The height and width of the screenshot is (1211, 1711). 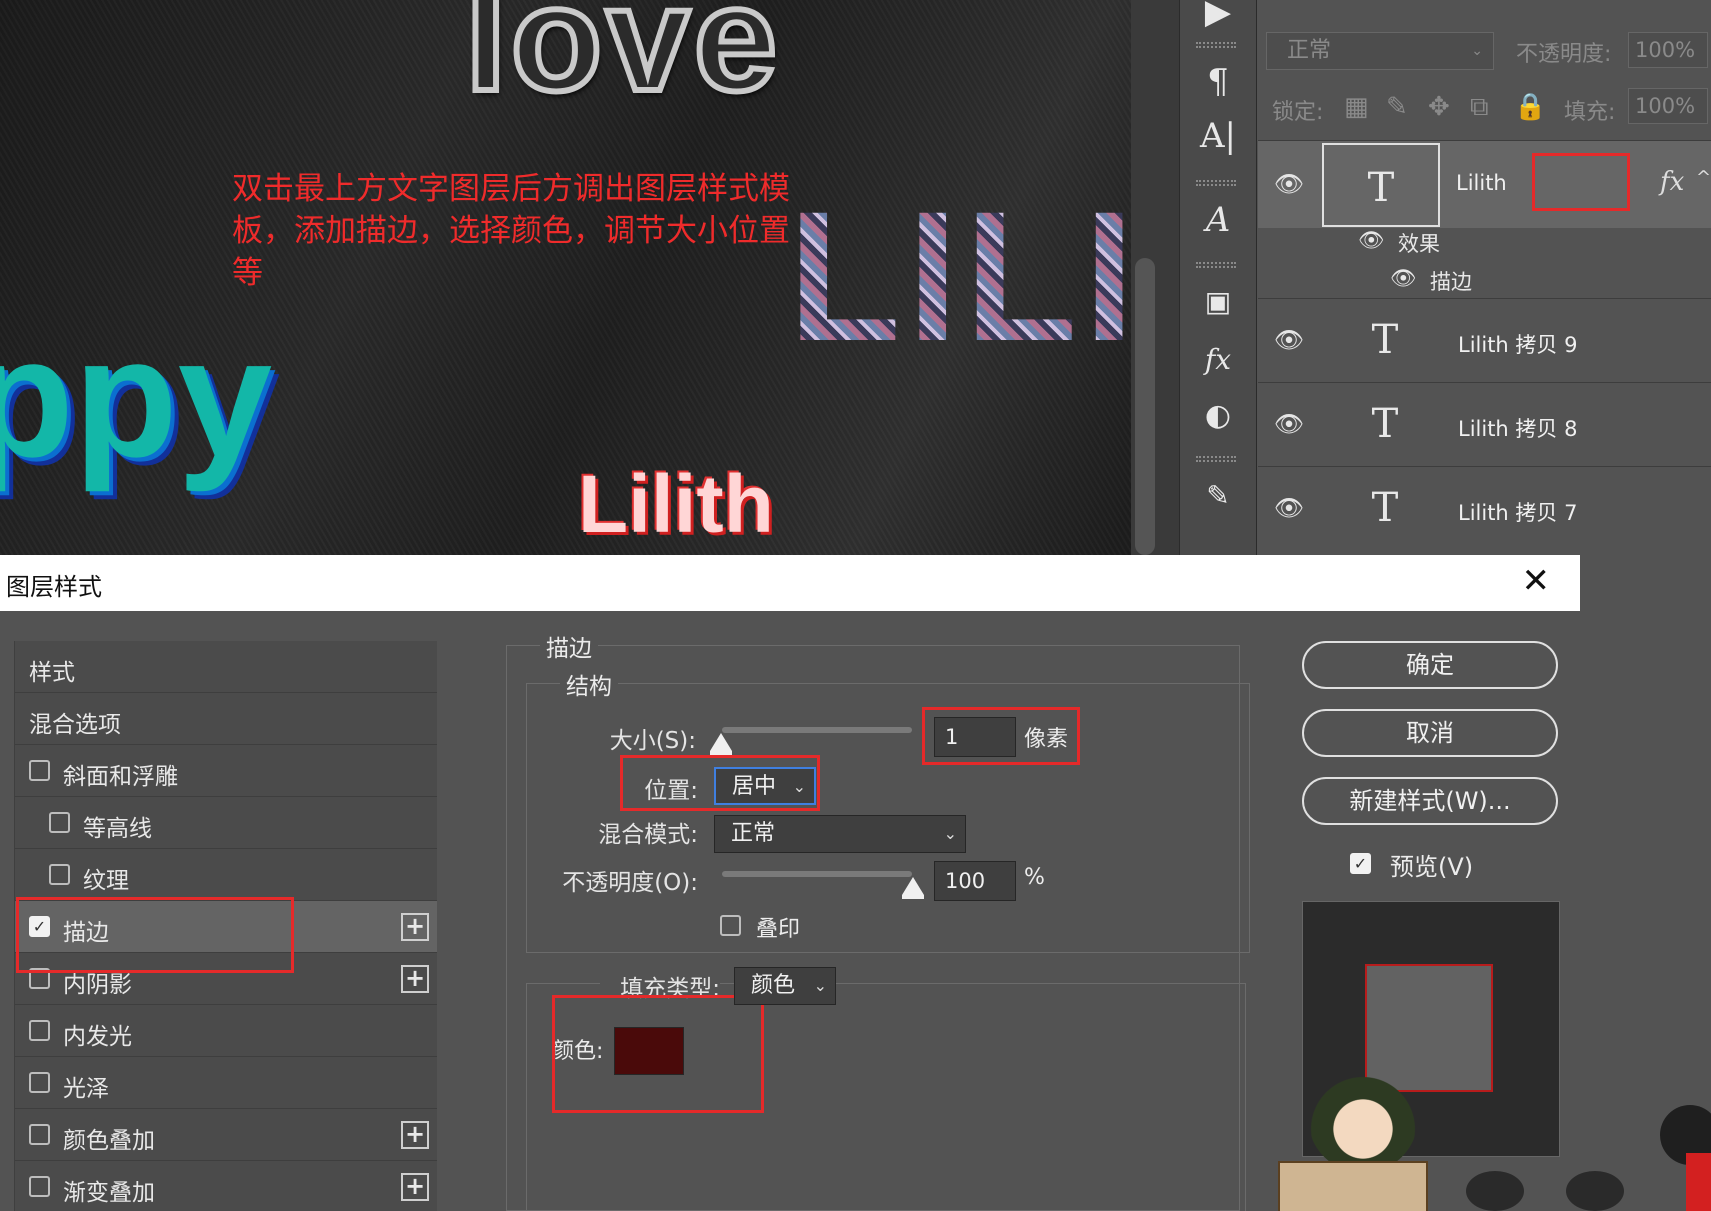 I want to click on list-item-label: 斜面和浮雕, so click(x=120, y=777).